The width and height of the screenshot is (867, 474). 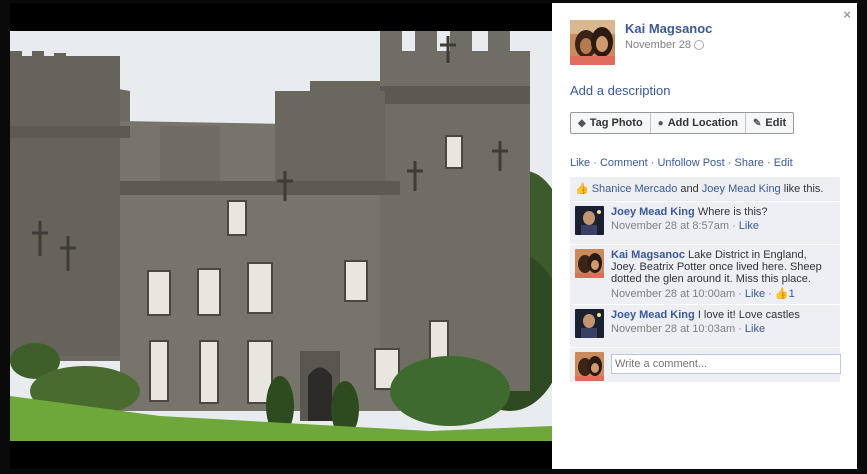 I want to click on comment-input, so click(x=726, y=364).